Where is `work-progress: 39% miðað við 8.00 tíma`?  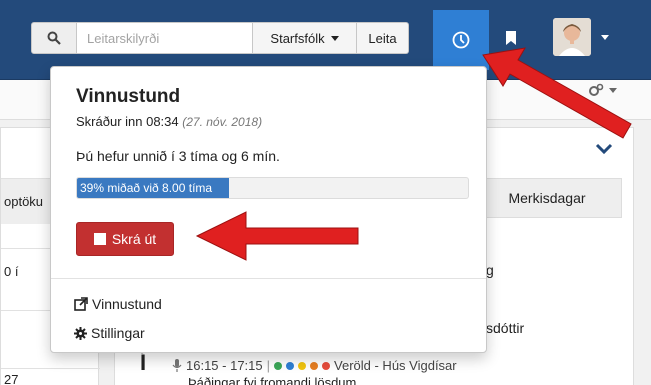 work-progress: 39% miðað við 8.00 tíma is located at coordinates (272, 188).